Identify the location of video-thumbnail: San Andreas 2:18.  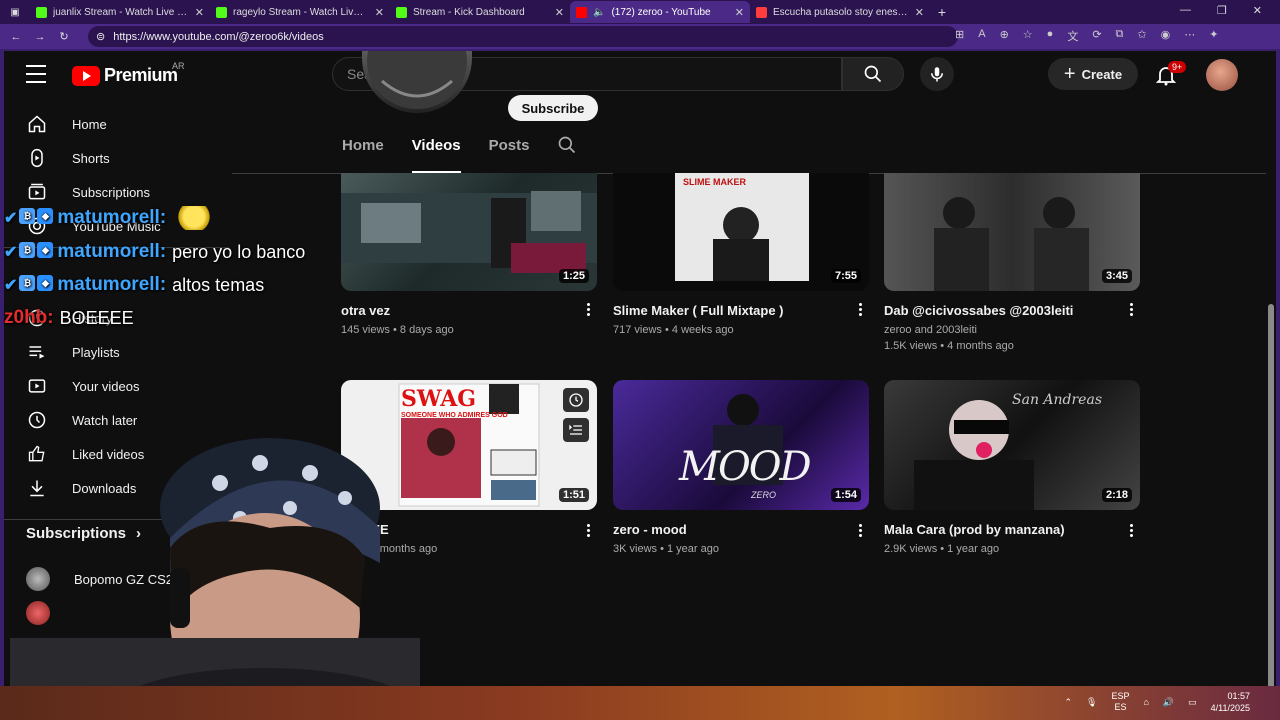
(1012, 445).